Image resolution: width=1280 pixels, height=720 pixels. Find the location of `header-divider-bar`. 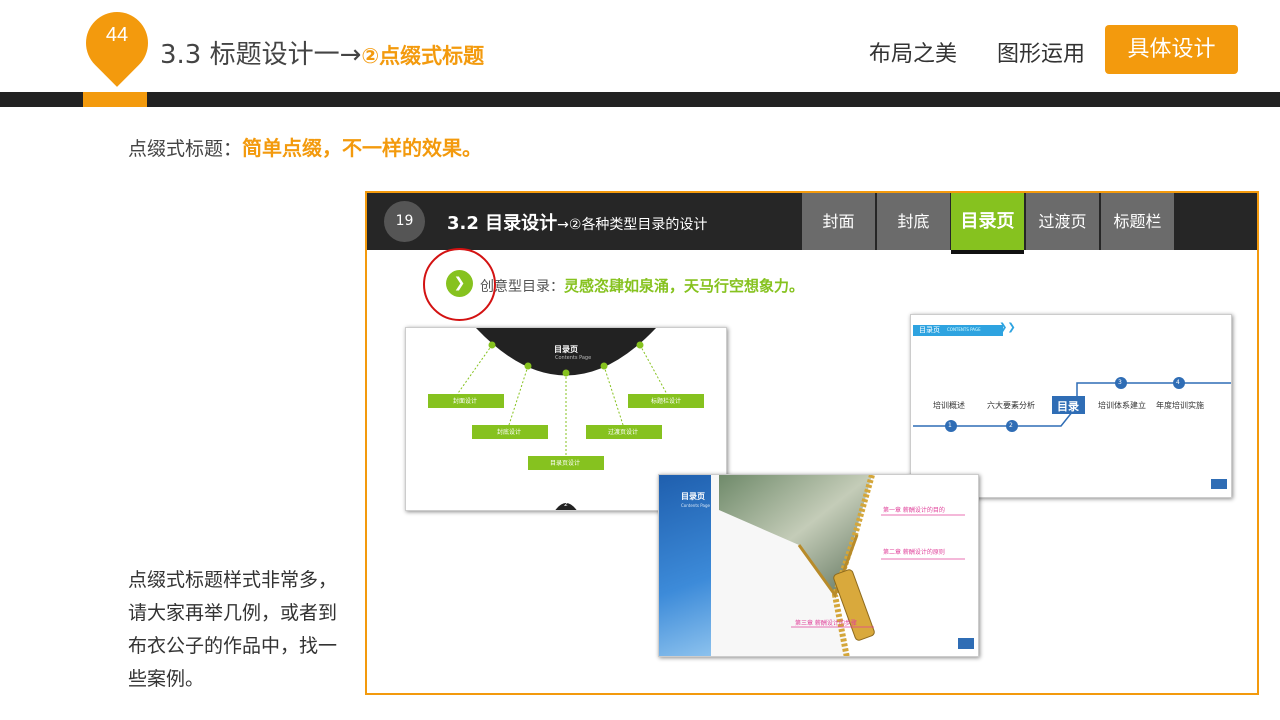

header-divider-bar is located at coordinates (640, 99).